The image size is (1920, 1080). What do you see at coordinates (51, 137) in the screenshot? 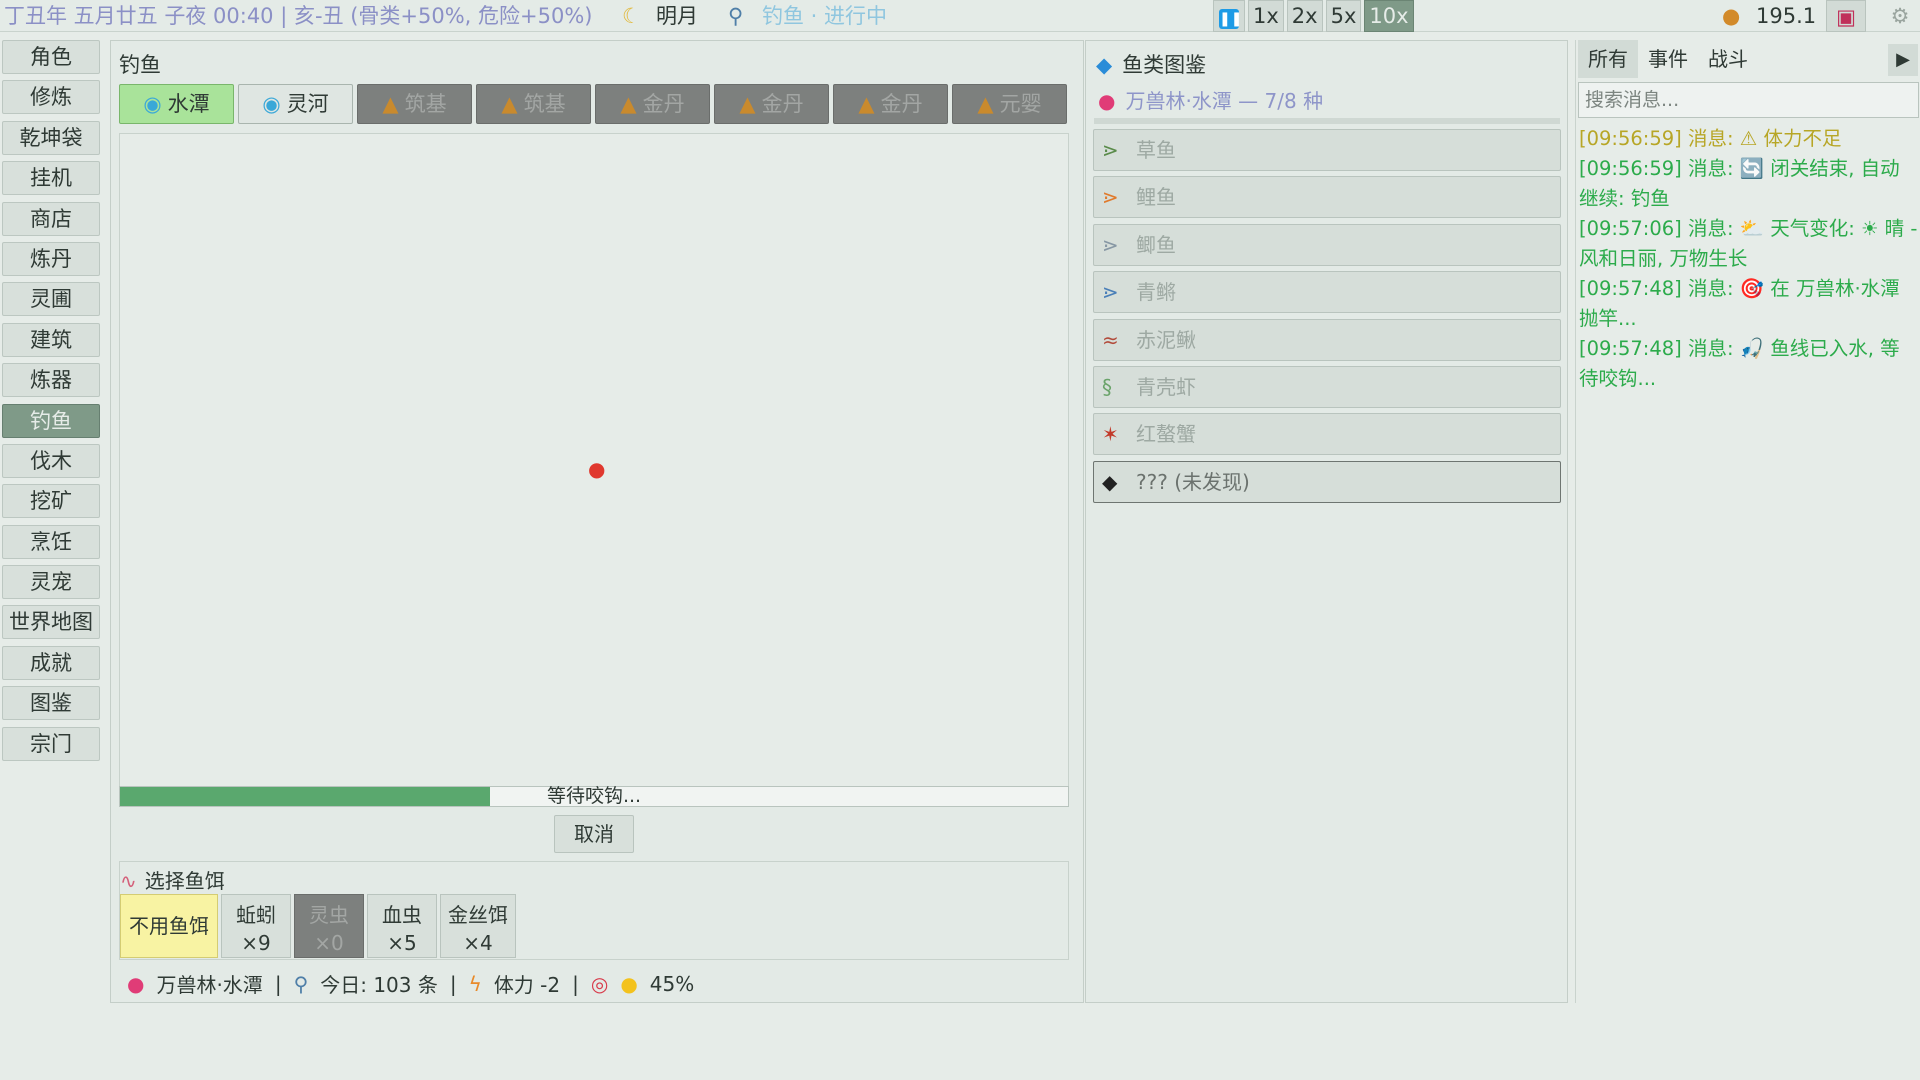
I see `sidebar-item: 乾坤袋` at bounding box center [51, 137].